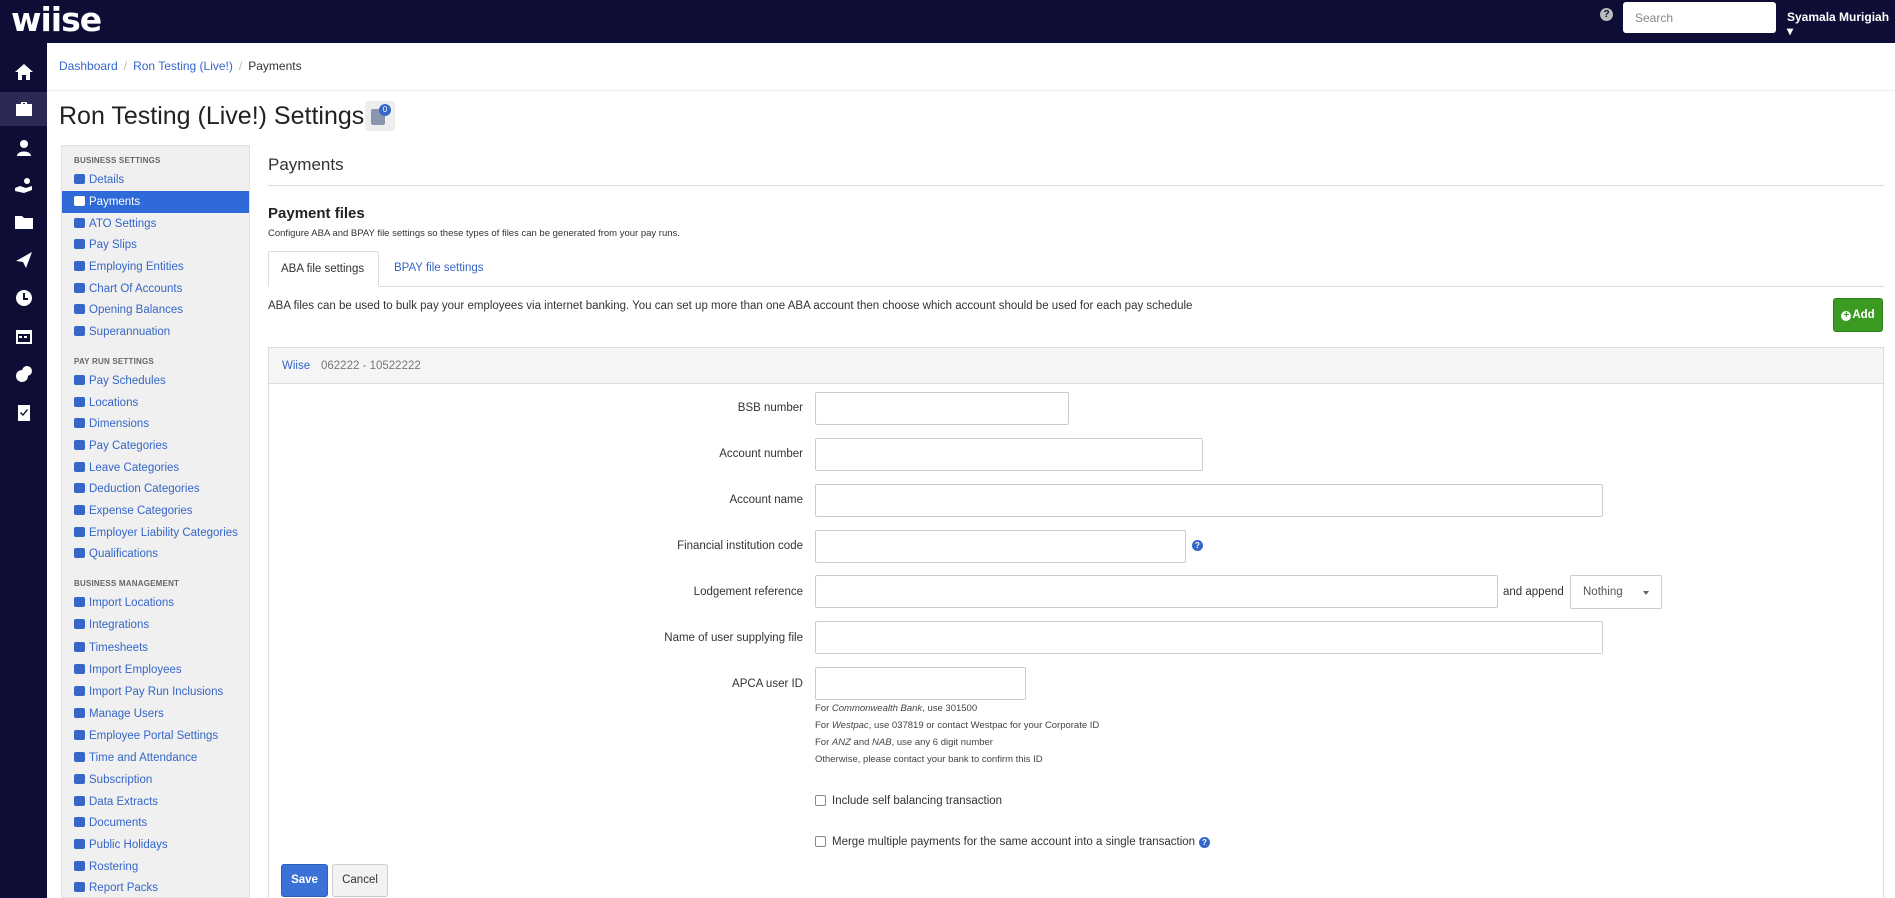 This screenshot has width=1895, height=898. What do you see at coordinates (1858, 315) in the screenshot?
I see `add-button: + Add` at bounding box center [1858, 315].